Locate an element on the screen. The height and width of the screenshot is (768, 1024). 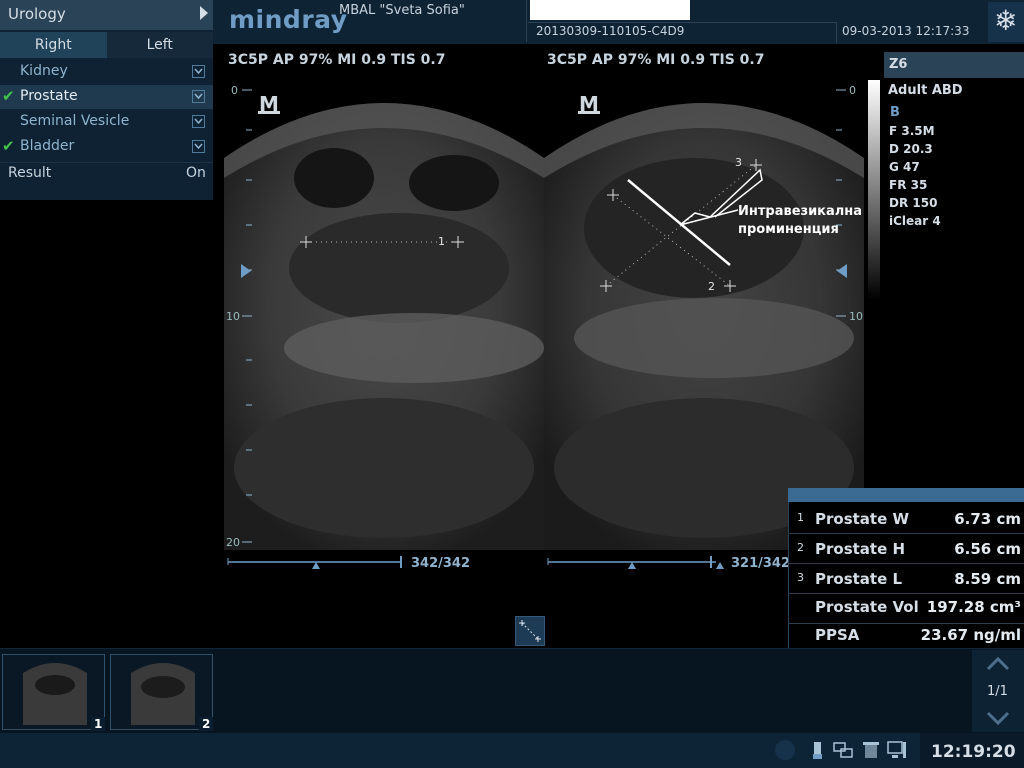
focus-marker-left is located at coordinates (246, 271).